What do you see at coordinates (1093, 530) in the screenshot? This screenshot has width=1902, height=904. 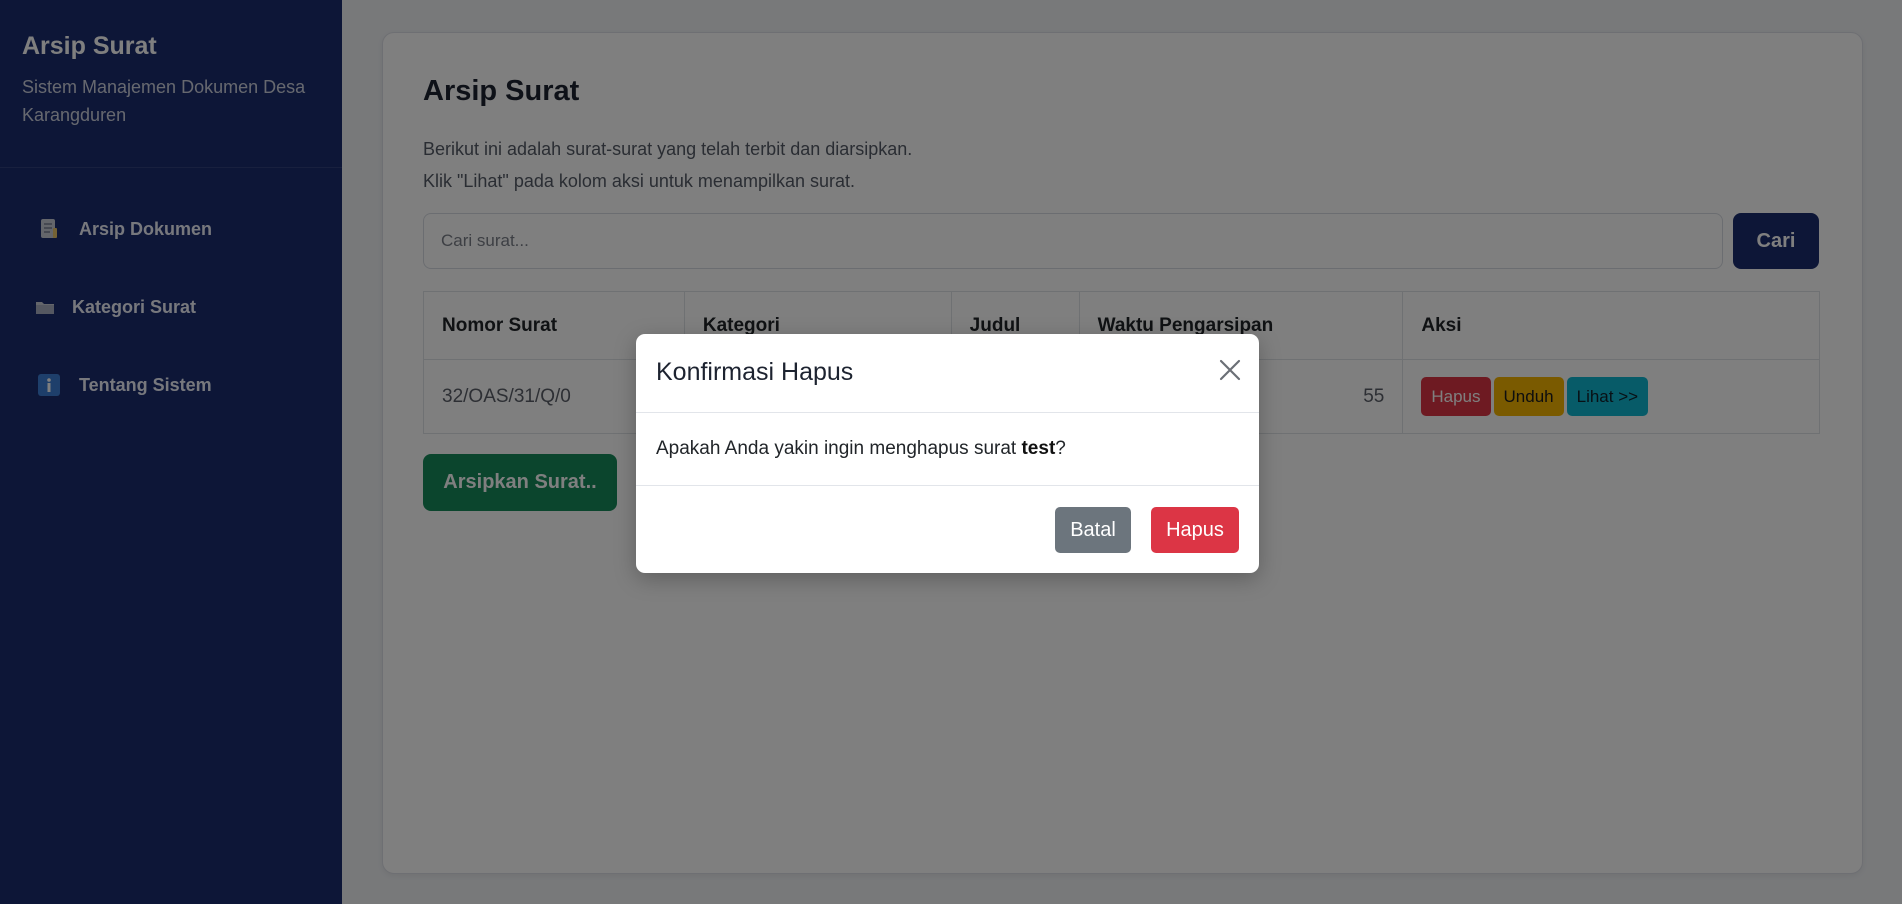 I see `cancel-button: Batal` at bounding box center [1093, 530].